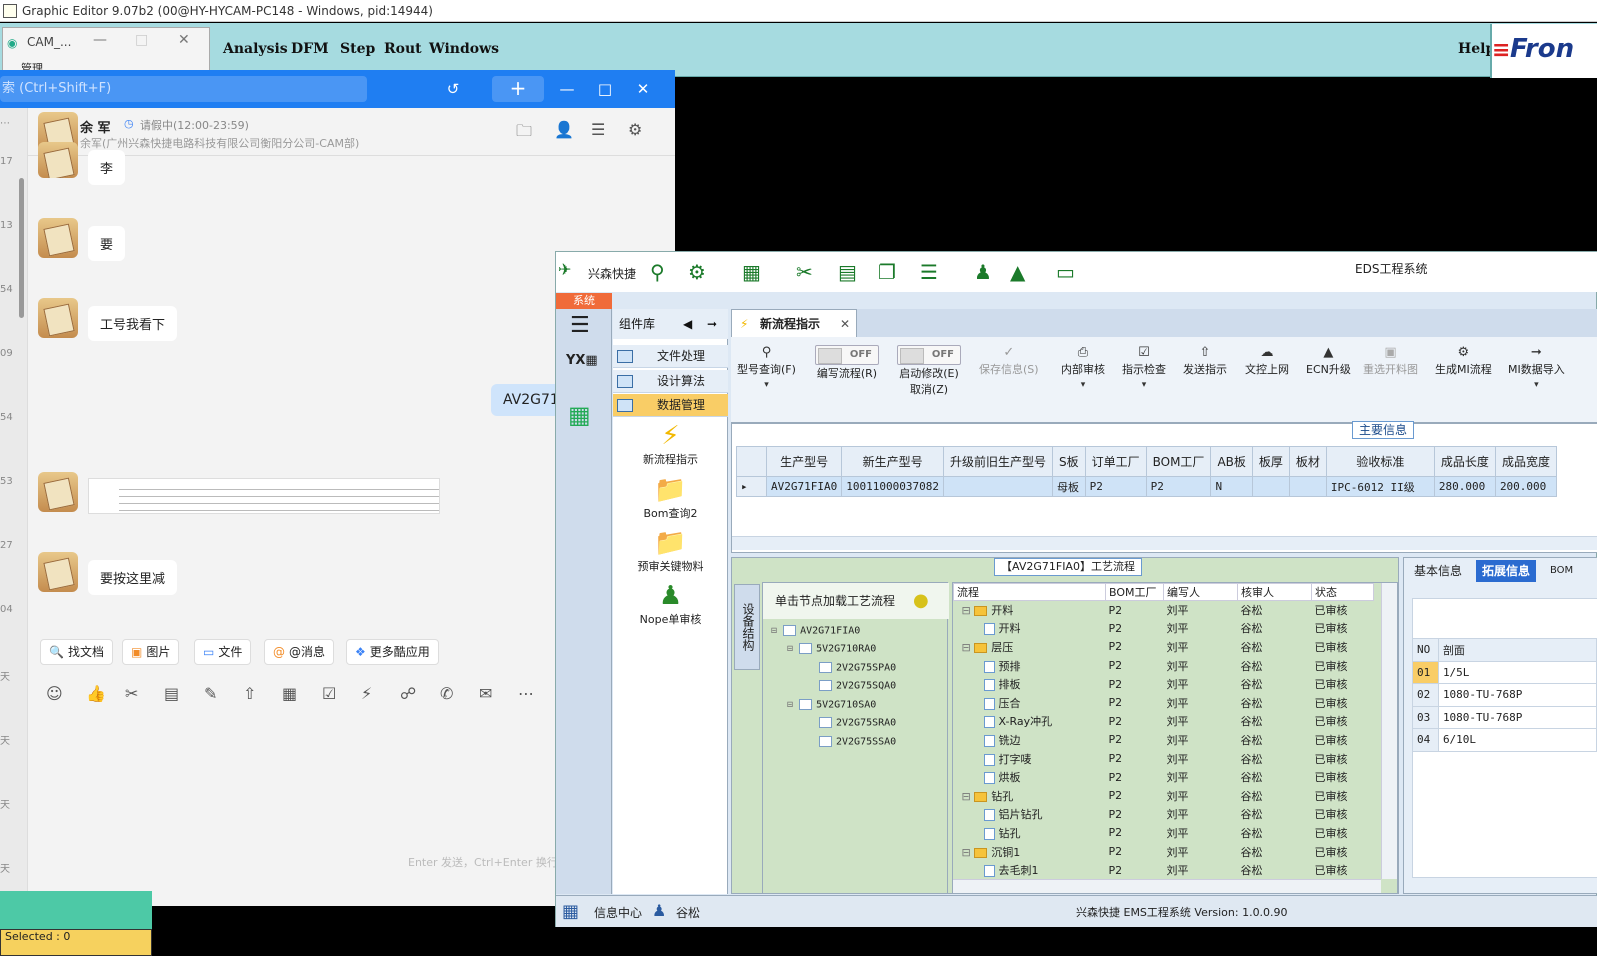 This screenshot has width=1597, height=956. What do you see at coordinates (1068, 486) in the screenshot?
I see `table-cell: 母板` at bounding box center [1068, 486].